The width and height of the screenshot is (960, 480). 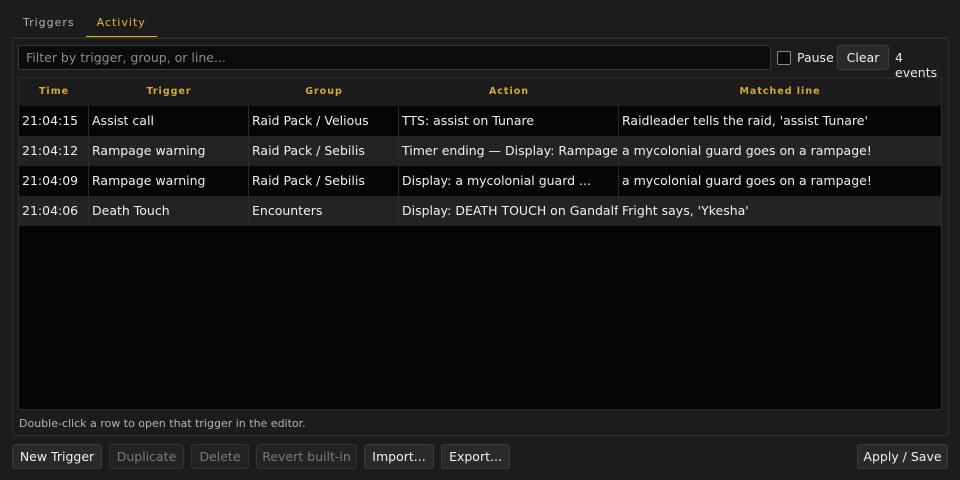 What do you see at coordinates (54, 211) in the screenshot?
I see `cell-time: 21:04:06` at bounding box center [54, 211].